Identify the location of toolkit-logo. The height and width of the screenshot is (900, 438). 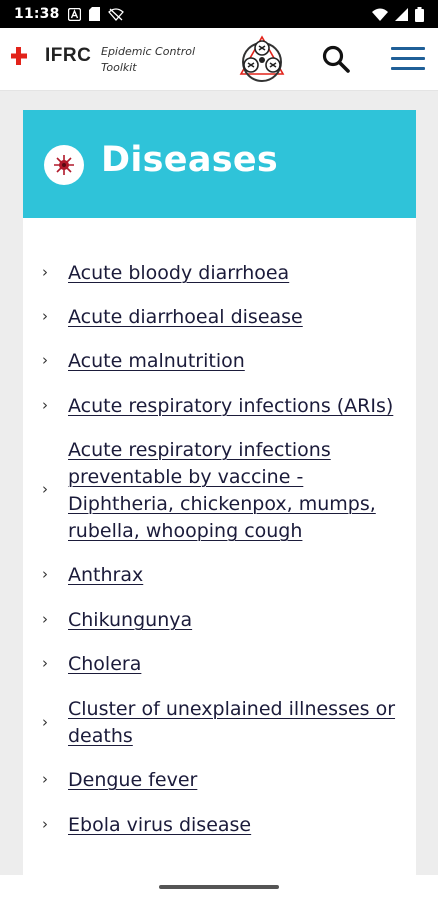
(262, 58).